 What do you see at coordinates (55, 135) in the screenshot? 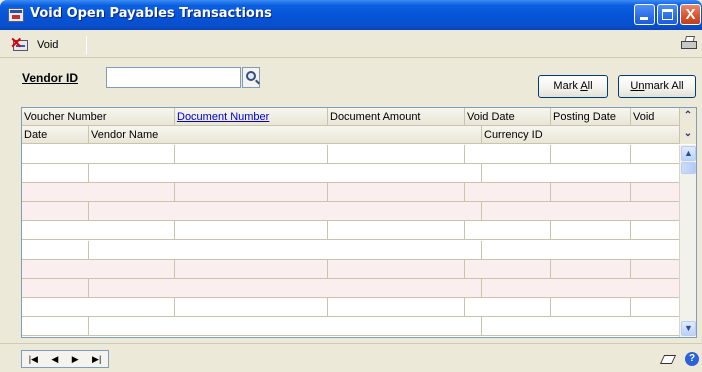
I see `col-date: Date` at bounding box center [55, 135].